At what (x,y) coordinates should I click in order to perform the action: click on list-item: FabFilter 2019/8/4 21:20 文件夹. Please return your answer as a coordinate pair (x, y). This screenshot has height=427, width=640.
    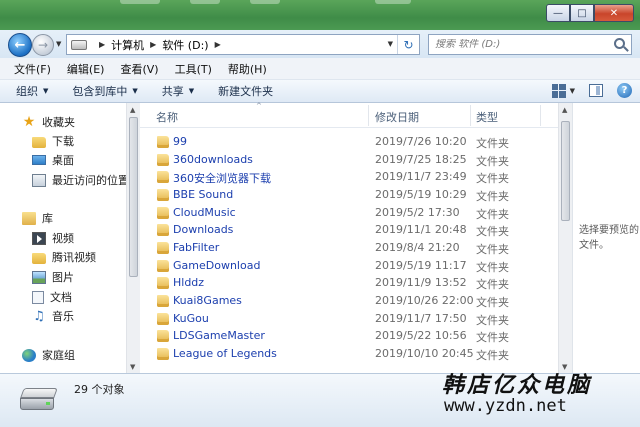
    Looking at the image, I should click on (349, 248).